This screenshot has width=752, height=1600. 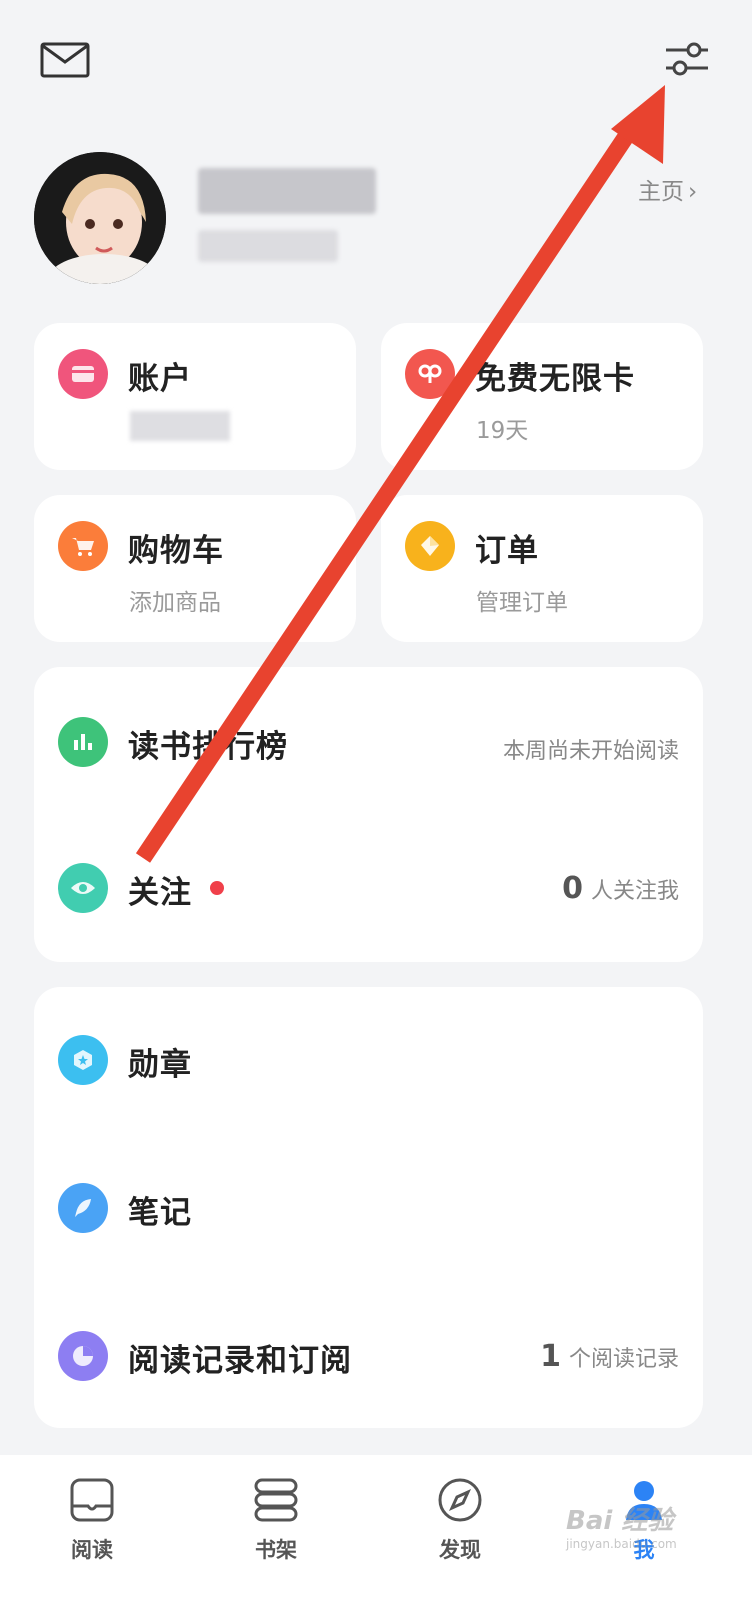 I want to click on reading-history-icon, so click(x=83, y=1356).